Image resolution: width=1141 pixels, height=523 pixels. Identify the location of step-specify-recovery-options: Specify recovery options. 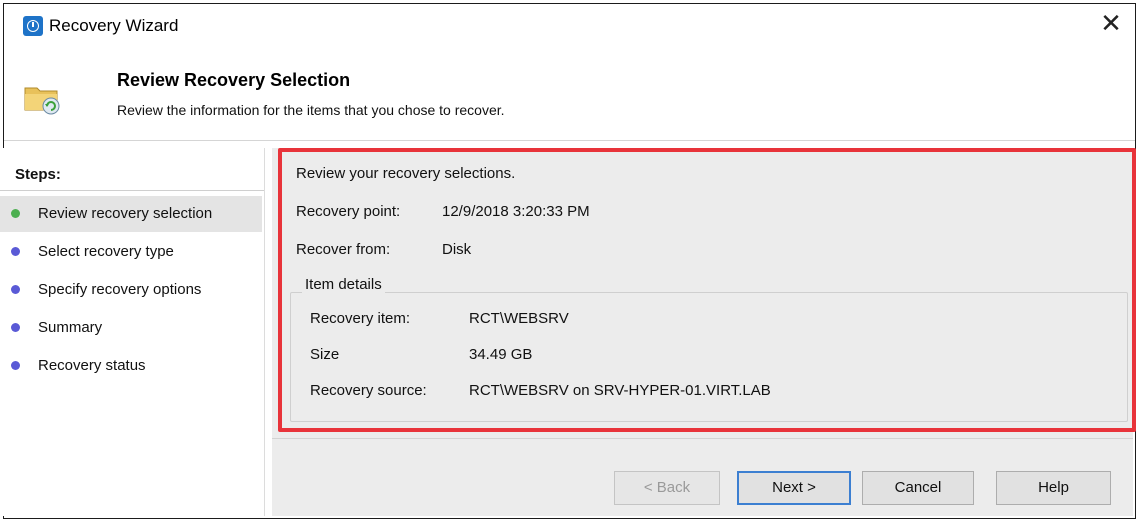
(131, 290).